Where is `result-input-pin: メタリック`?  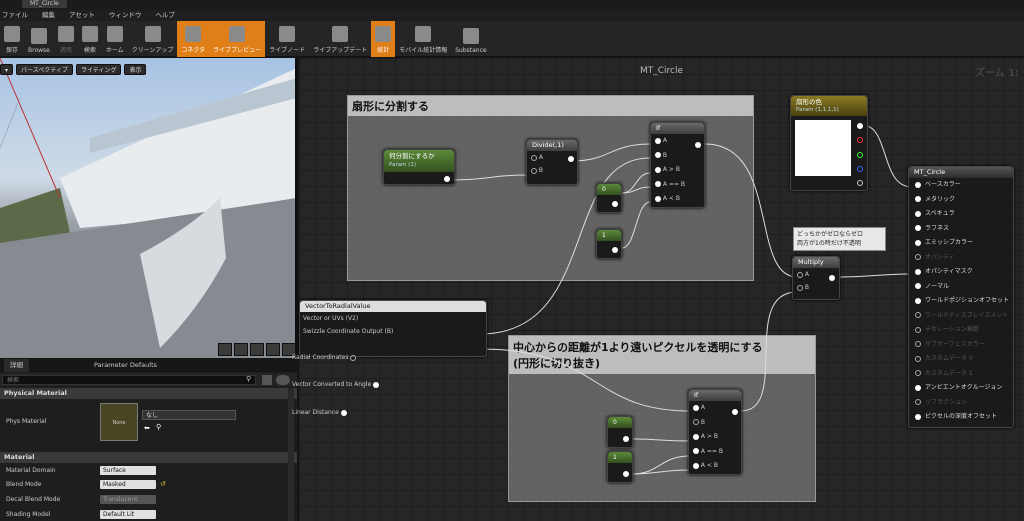 result-input-pin: メタリック is located at coordinates (961, 200).